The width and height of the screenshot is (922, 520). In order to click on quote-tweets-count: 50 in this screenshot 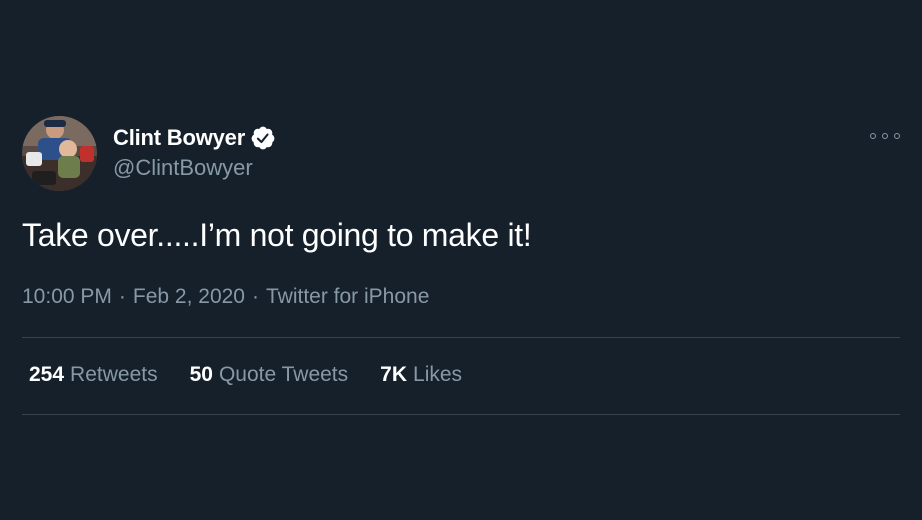, I will do `click(201, 374)`.